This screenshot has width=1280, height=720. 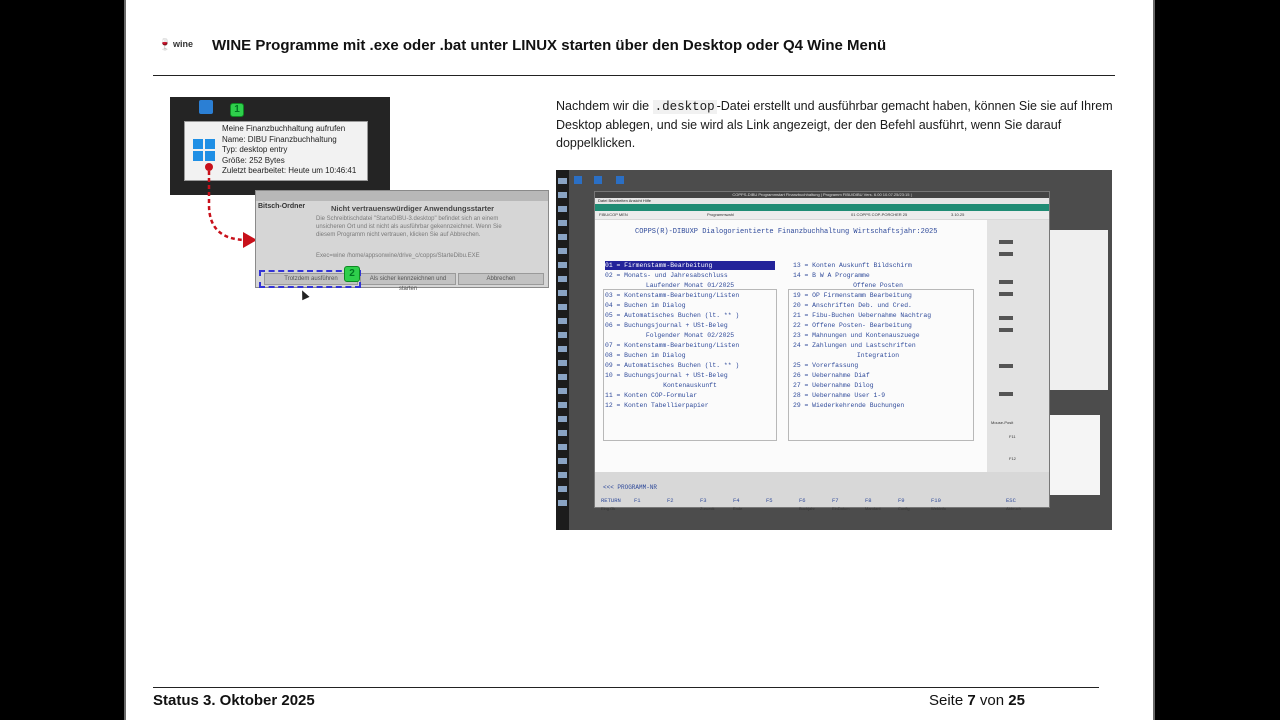 What do you see at coordinates (835, 500) in the screenshot?
I see `fkey-button: F7` at bounding box center [835, 500].